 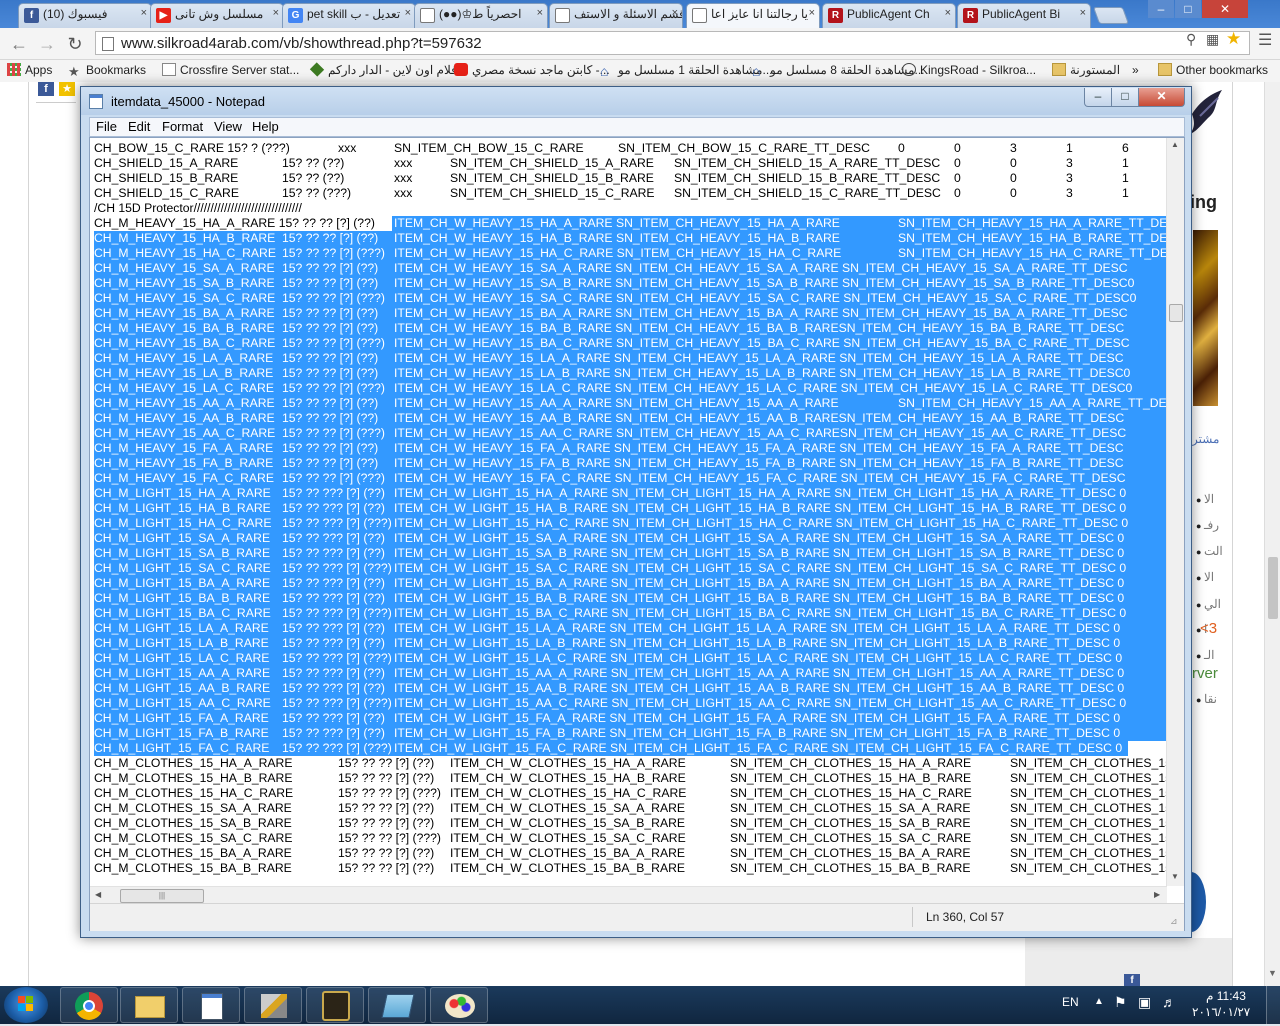 I want to click on facebook-share-icon: f, so click(x=46, y=89).